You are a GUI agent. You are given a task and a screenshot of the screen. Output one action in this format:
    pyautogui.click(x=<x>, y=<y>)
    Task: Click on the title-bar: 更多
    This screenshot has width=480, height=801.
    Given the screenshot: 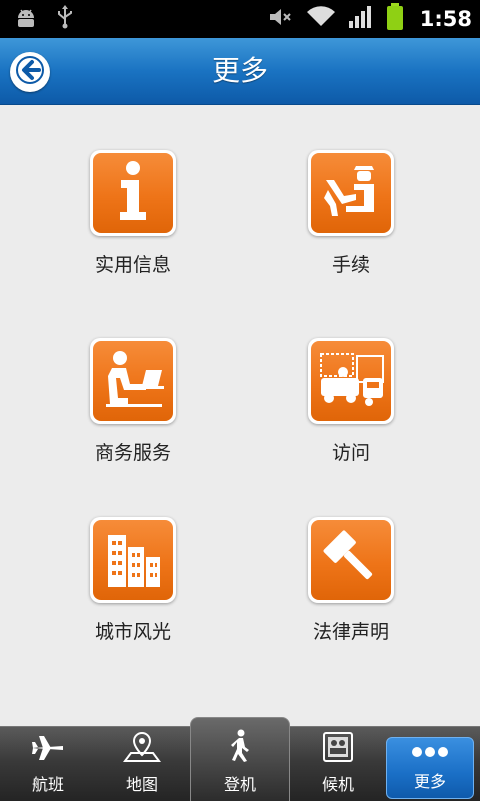 What is the action you would take?
    pyautogui.click(x=240, y=71)
    